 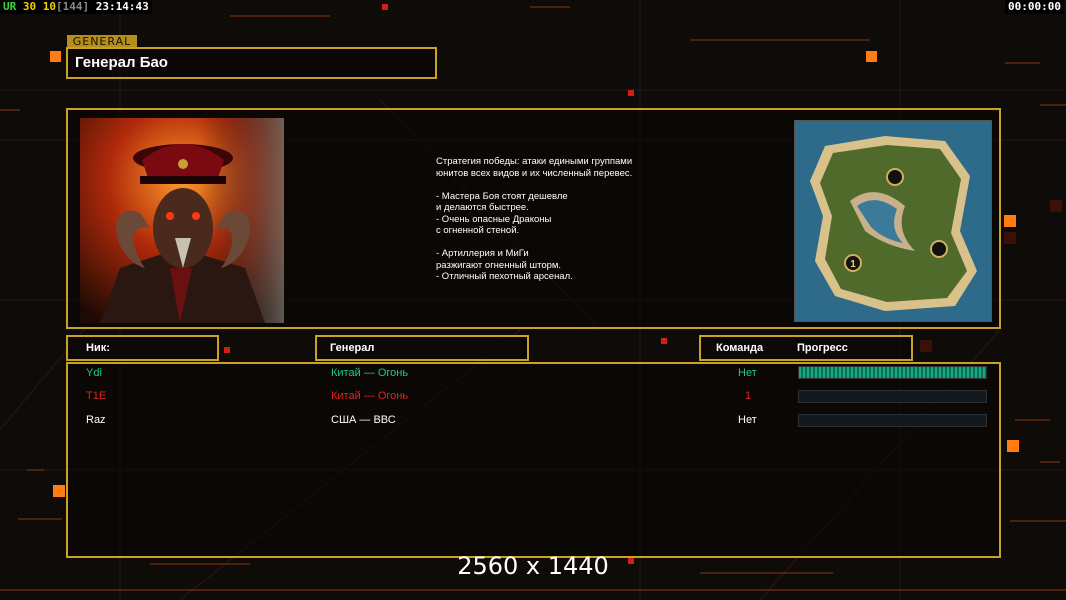 I want to click on player-nick: T1E, so click(x=96, y=396).